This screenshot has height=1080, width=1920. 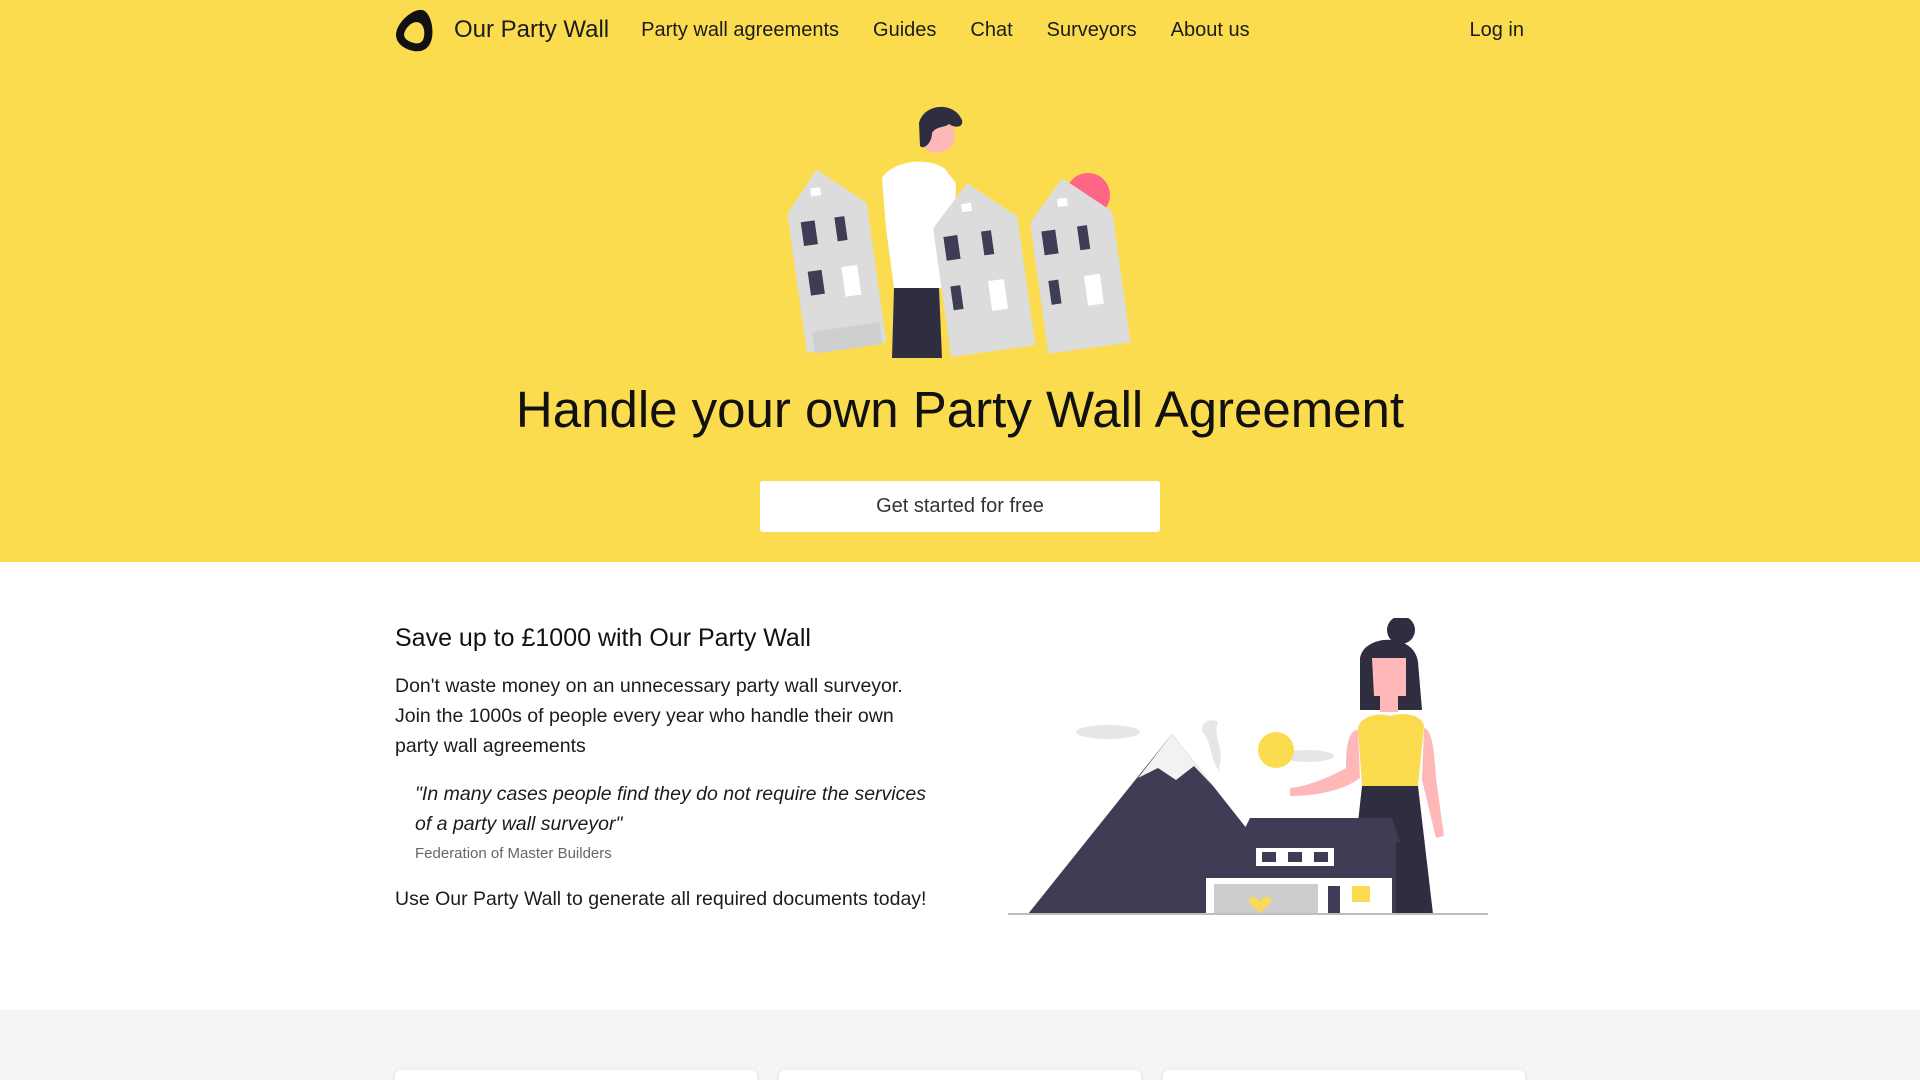 I want to click on nav-link-party-wall-agreements: Party wall agreements, so click(x=740, y=30).